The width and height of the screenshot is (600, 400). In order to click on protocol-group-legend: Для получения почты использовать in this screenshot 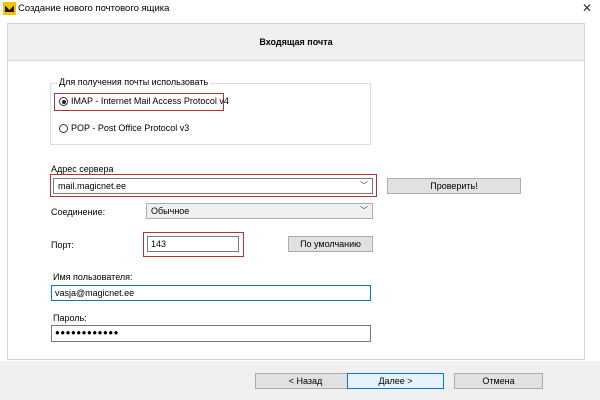, I will do `click(134, 82)`.